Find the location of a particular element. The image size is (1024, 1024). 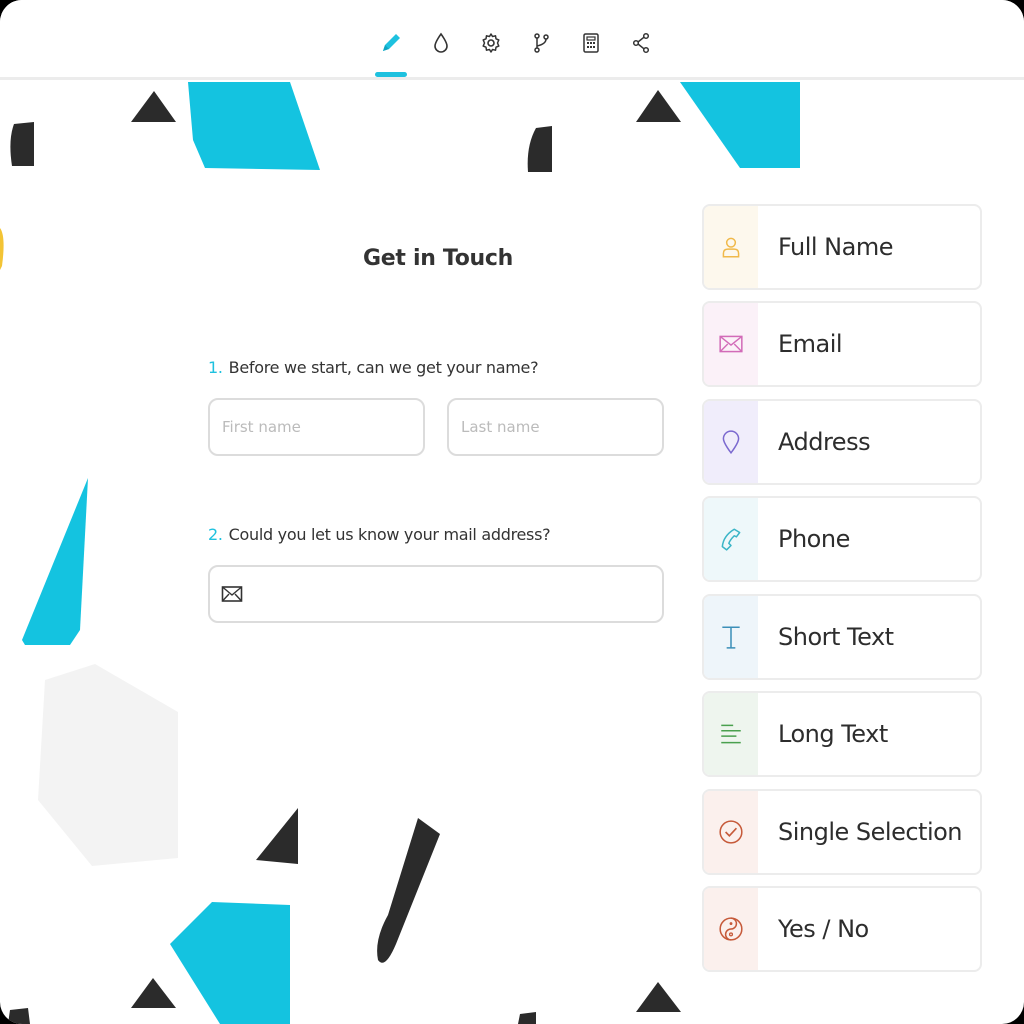

palette-item-label: Address is located at coordinates (824, 442).